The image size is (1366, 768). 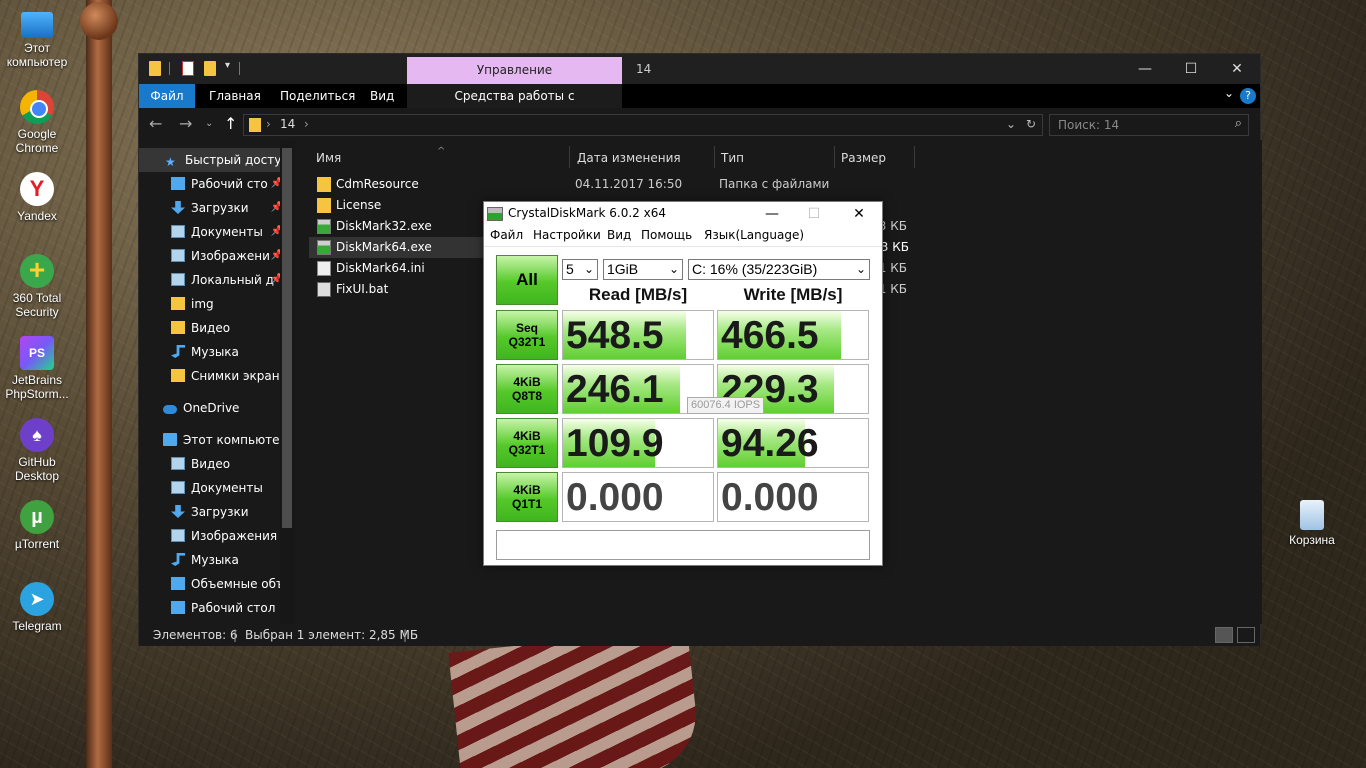 I want to click on column-header-type: Тип, so click(x=732, y=158).